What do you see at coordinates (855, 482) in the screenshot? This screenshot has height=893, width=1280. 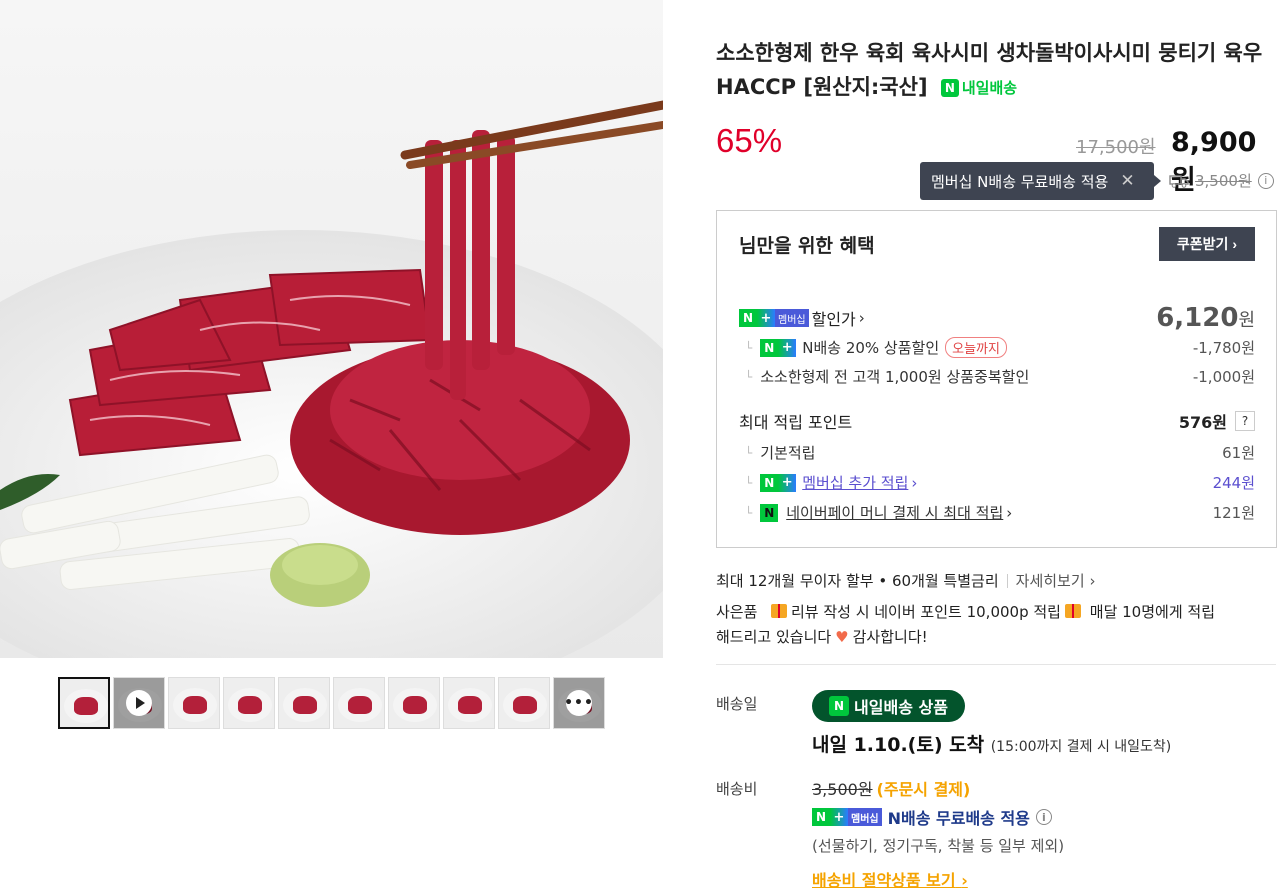 I see `membership-points-link: 멤버십 추가 적립` at bounding box center [855, 482].